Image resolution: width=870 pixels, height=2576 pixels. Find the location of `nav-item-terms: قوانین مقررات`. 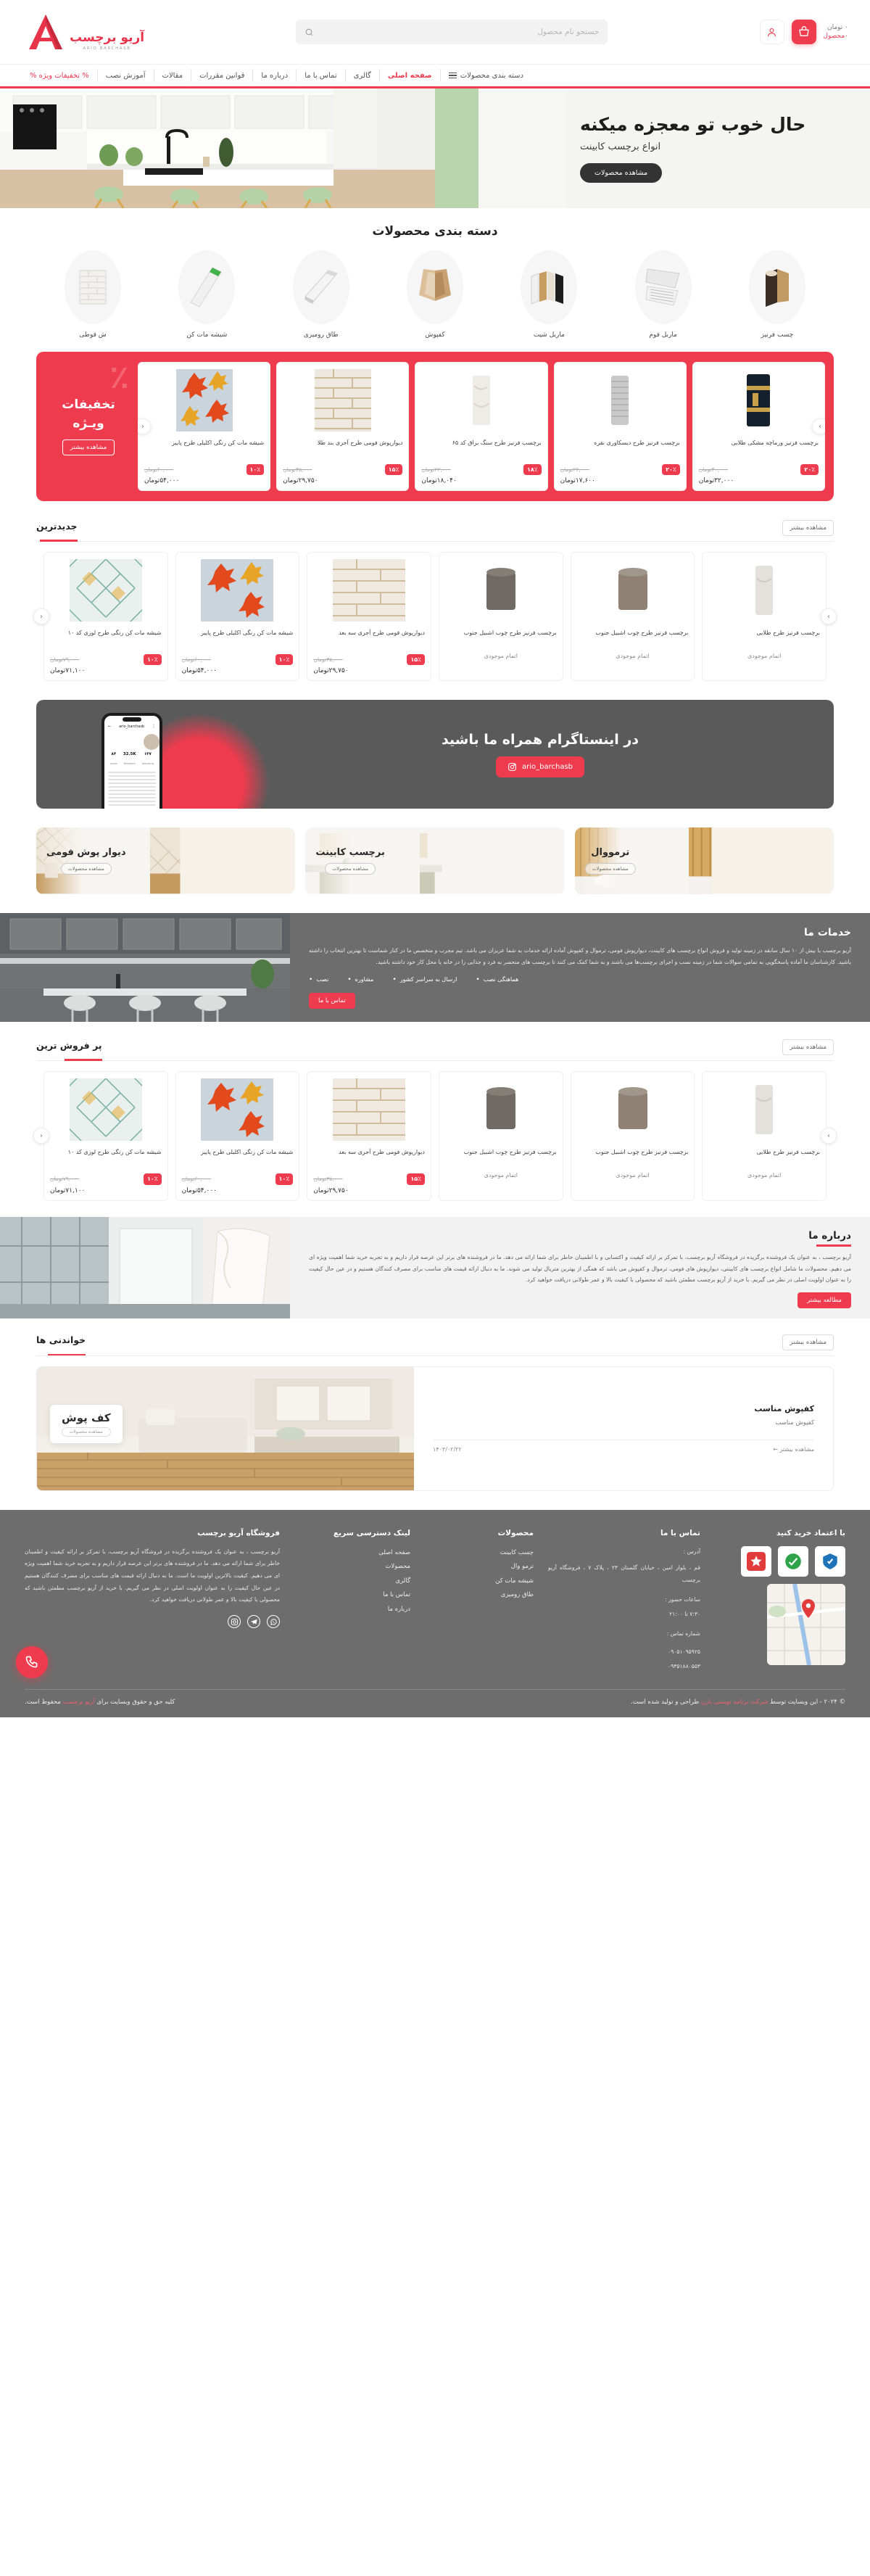

nav-item-terms: قوانین مقررات is located at coordinates (223, 75).